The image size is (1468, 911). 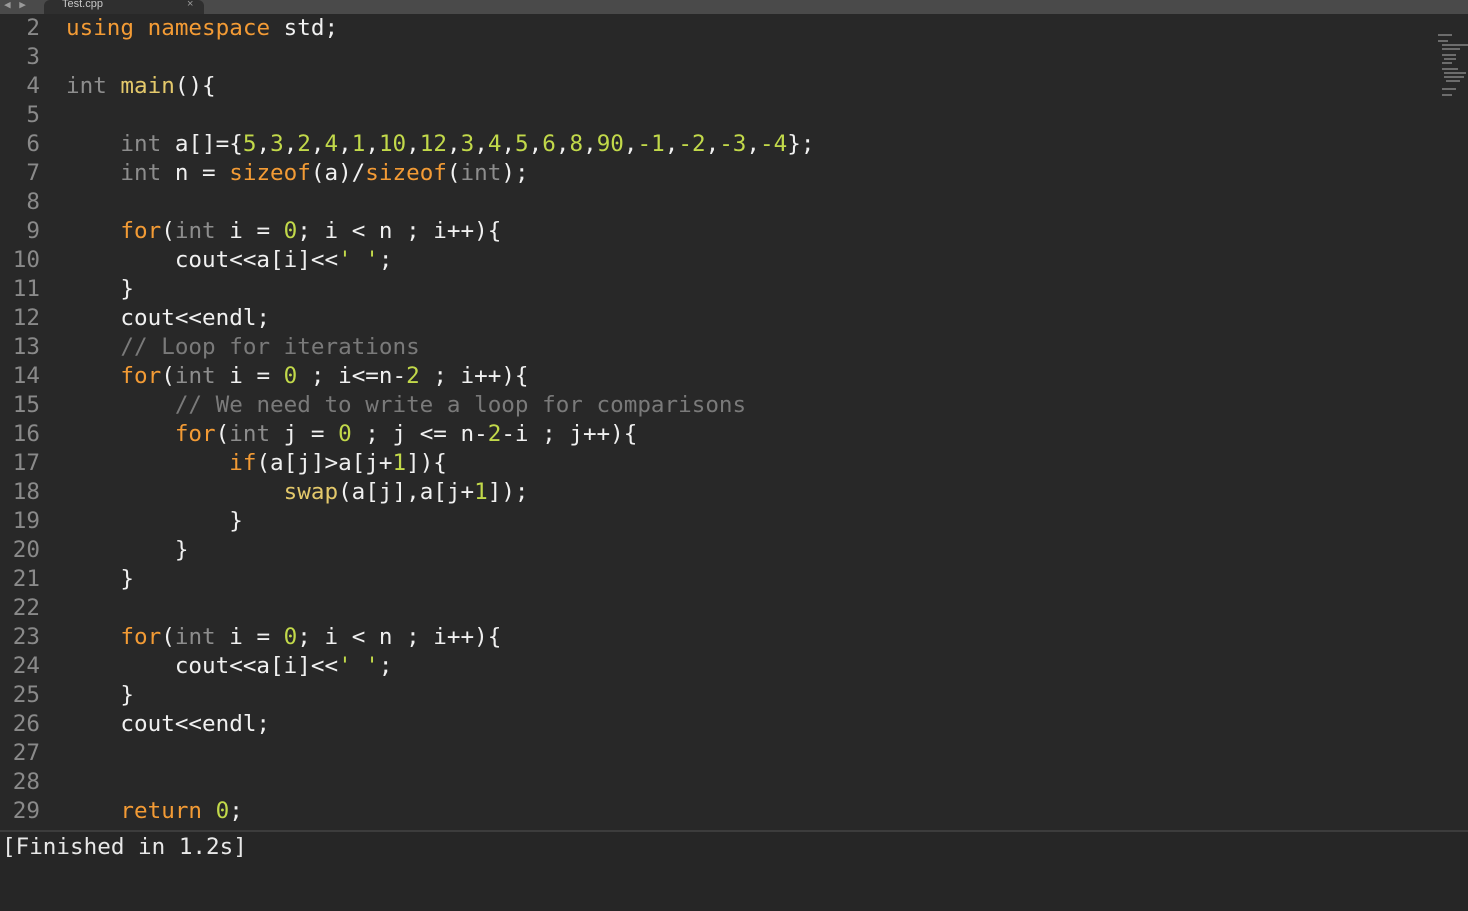 What do you see at coordinates (124, 847) in the screenshot?
I see `build-output-text: [Finished in 1.2s]` at bounding box center [124, 847].